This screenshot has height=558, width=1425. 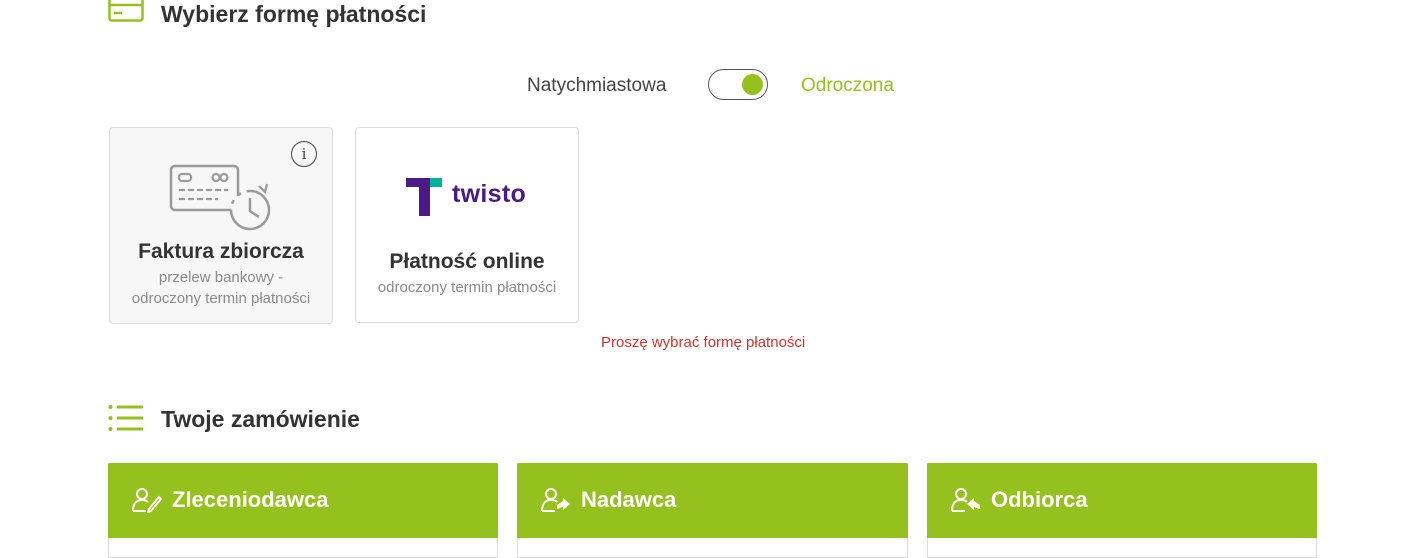 I want to click on card-title: Płatność online, so click(x=467, y=261).